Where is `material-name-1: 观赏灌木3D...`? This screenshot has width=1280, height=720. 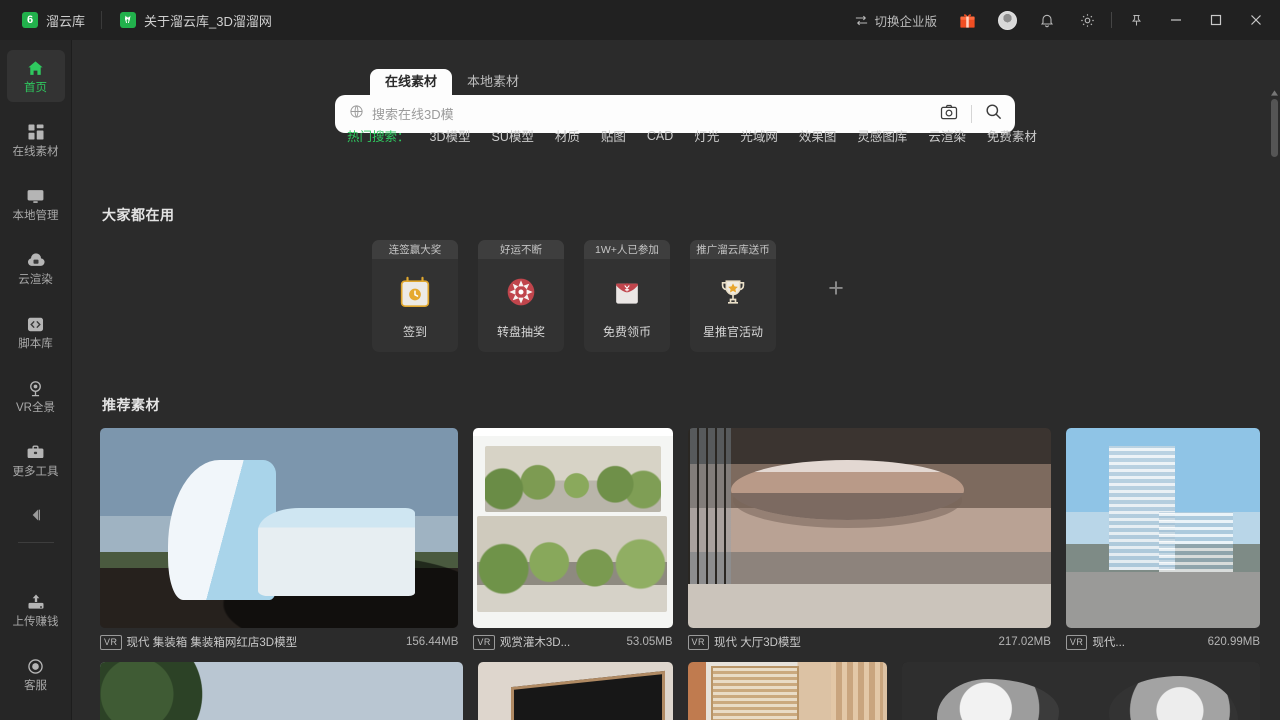
material-name-1: 观赏灌木3D... is located at coordinates (535, 643).